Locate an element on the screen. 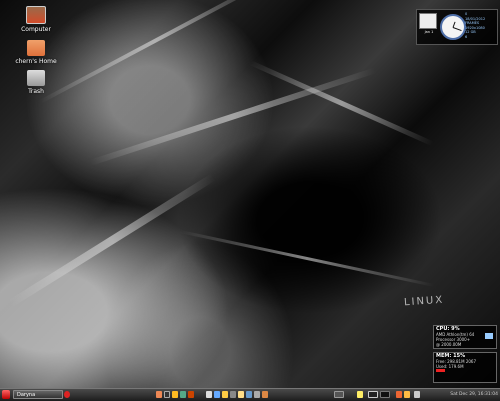 The image size is (500, 401). network-icon is located at coordinates (249, 394).